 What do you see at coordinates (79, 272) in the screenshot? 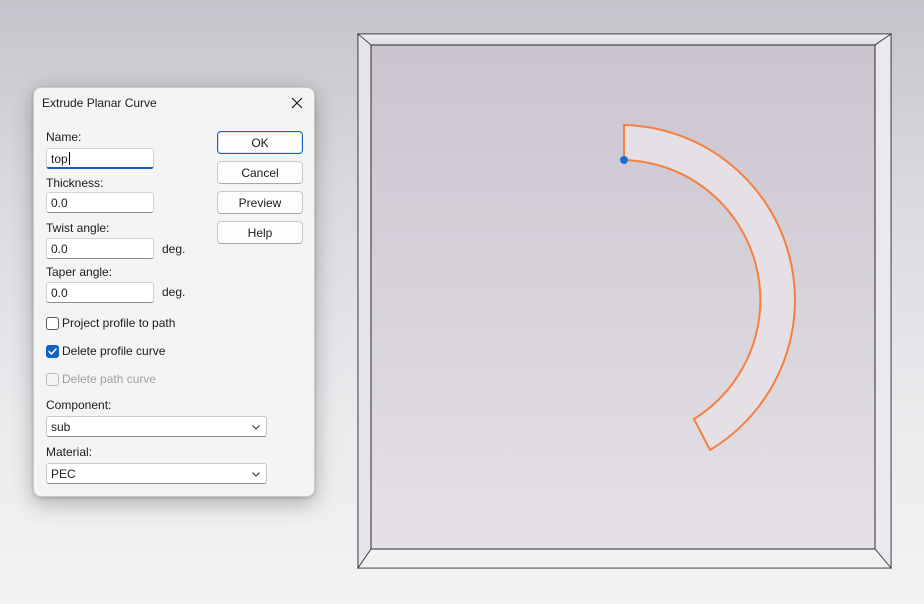
I see `taper-angle-label: Taper angle:` at bounding box center [79, 272].